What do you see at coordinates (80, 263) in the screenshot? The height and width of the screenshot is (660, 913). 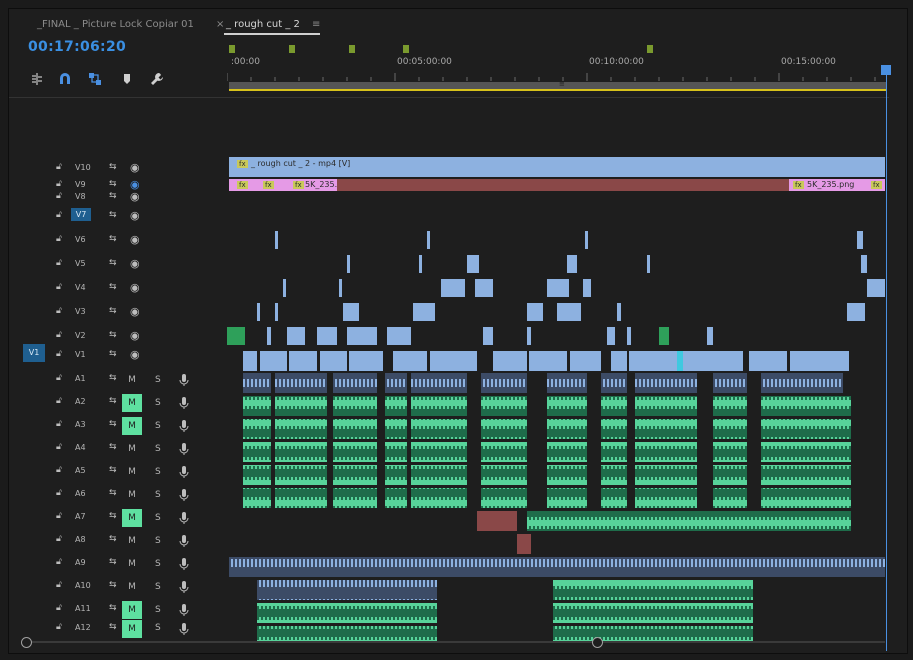 I see `track-label: V5` at bounding box center [80, 263].